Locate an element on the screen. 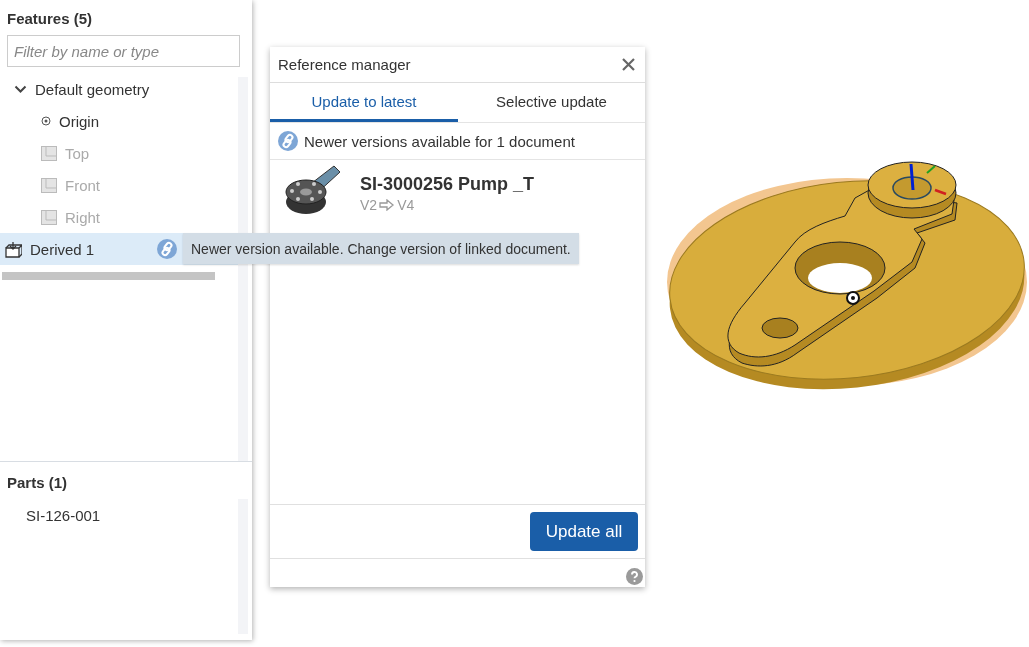  update-all-button: Update all is located at coordinates (584, 531).